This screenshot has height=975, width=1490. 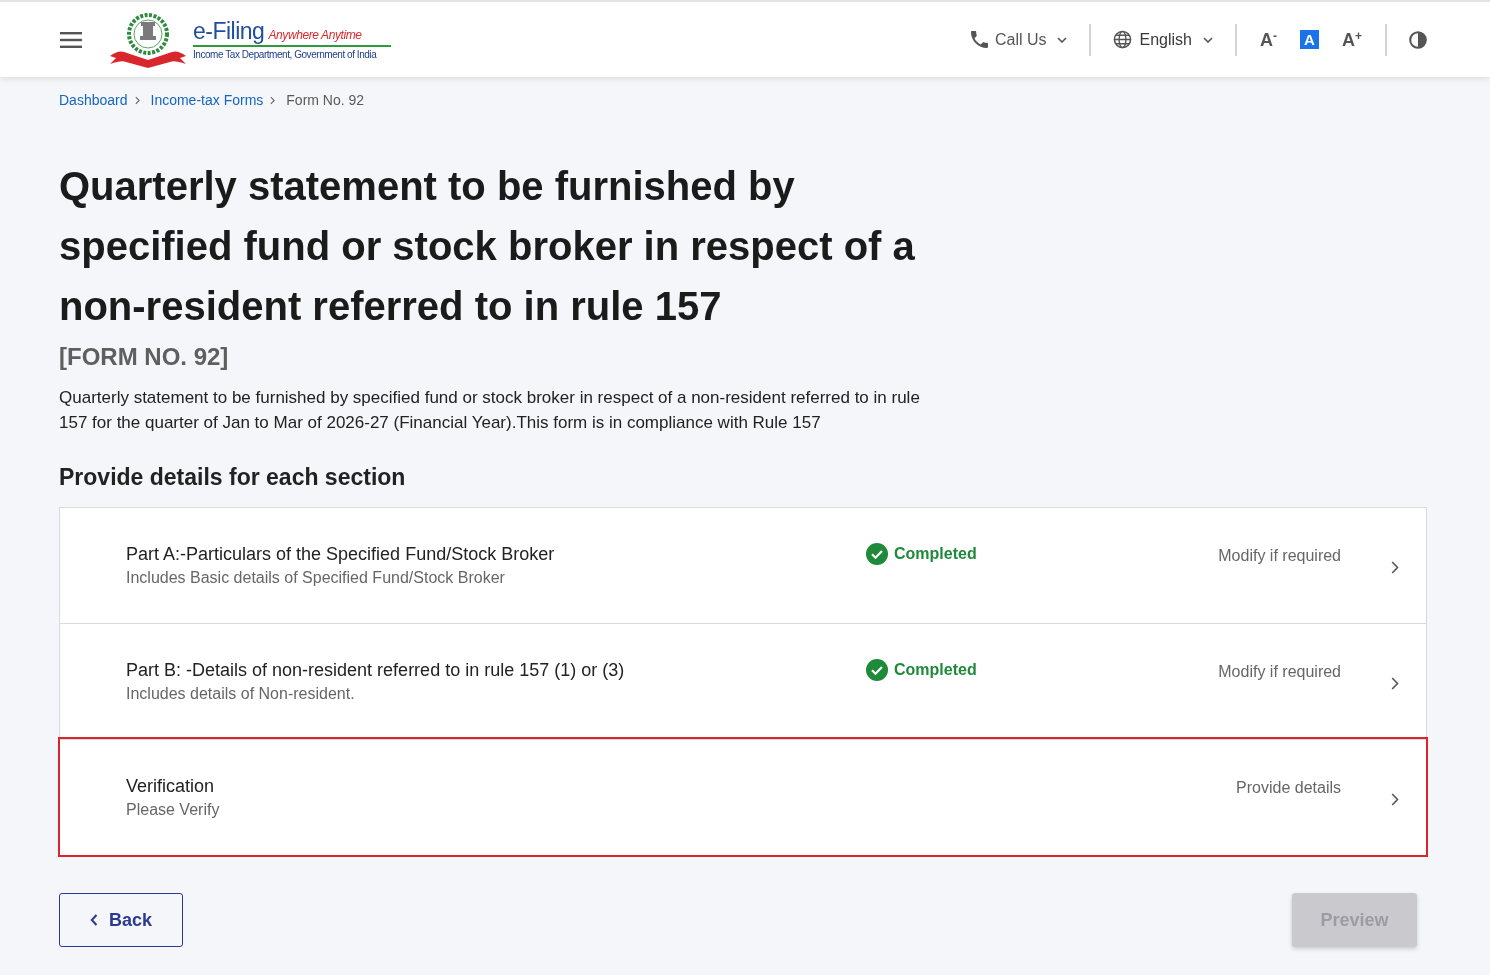 What do you see at coordinates (1122, 39) in the screenshot?
I see `globe-icon` at bounding box center [1122, 39].